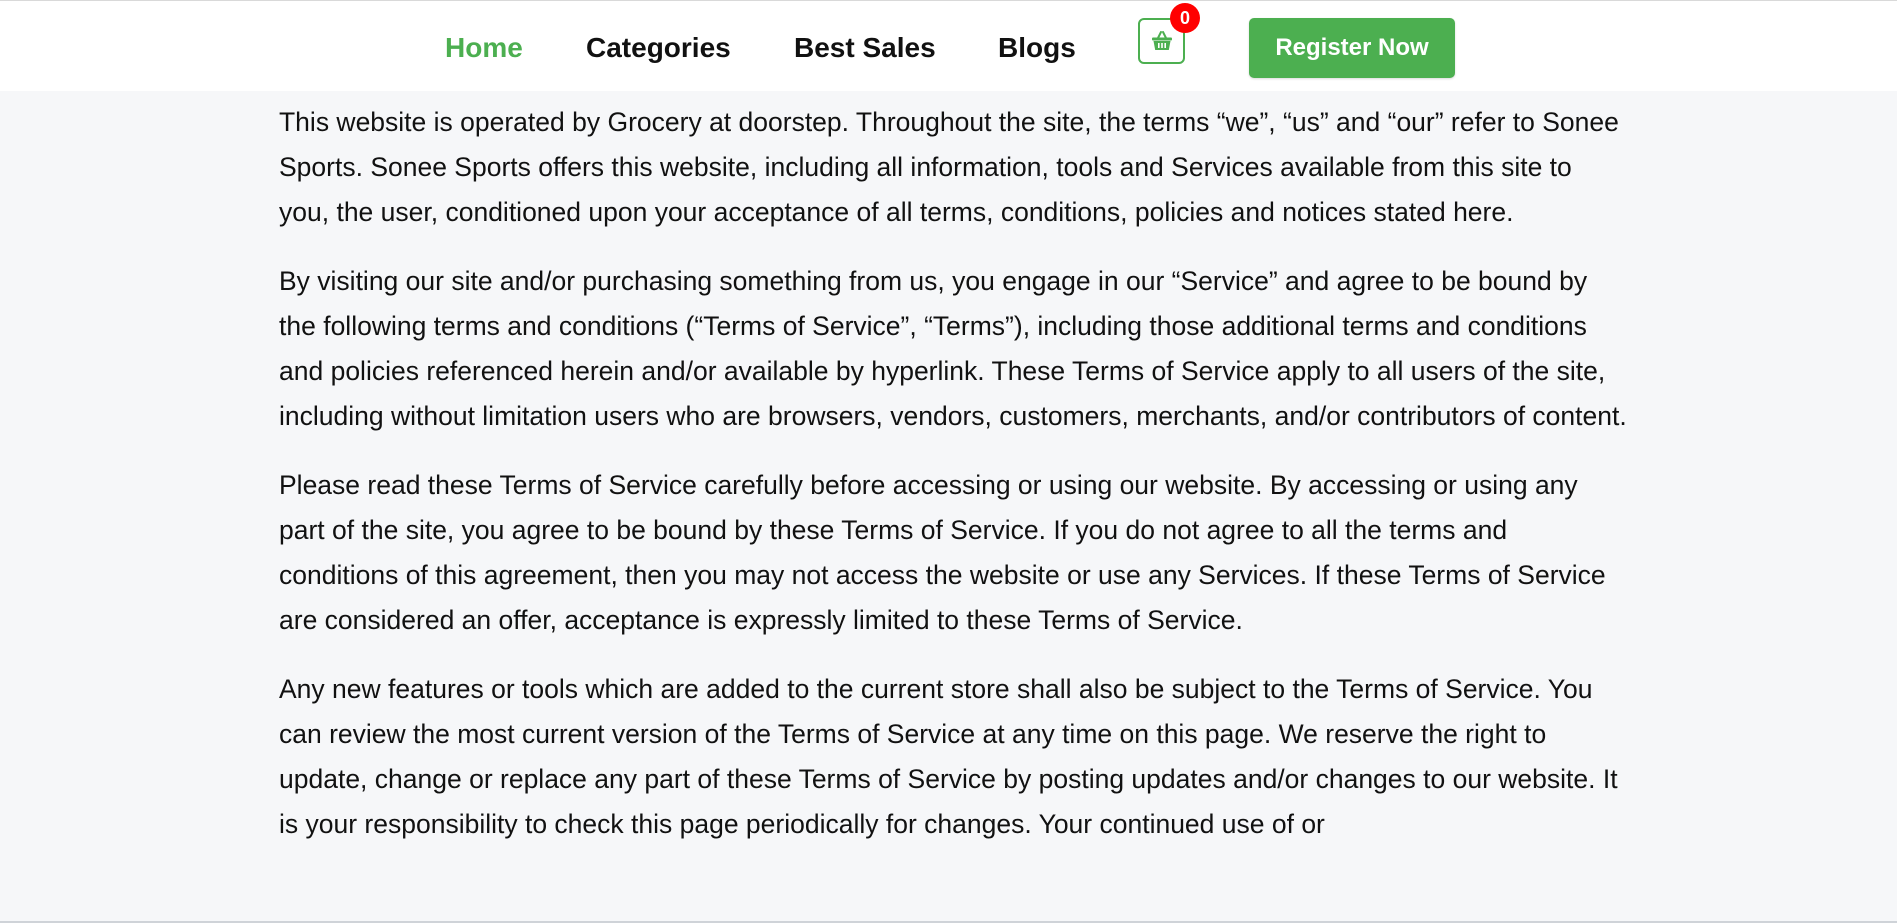 Image resolution: width=1897 pixels, height=923 pixels. I want to click on nav-link-best-sales: Best Sales, so click(865, 48).